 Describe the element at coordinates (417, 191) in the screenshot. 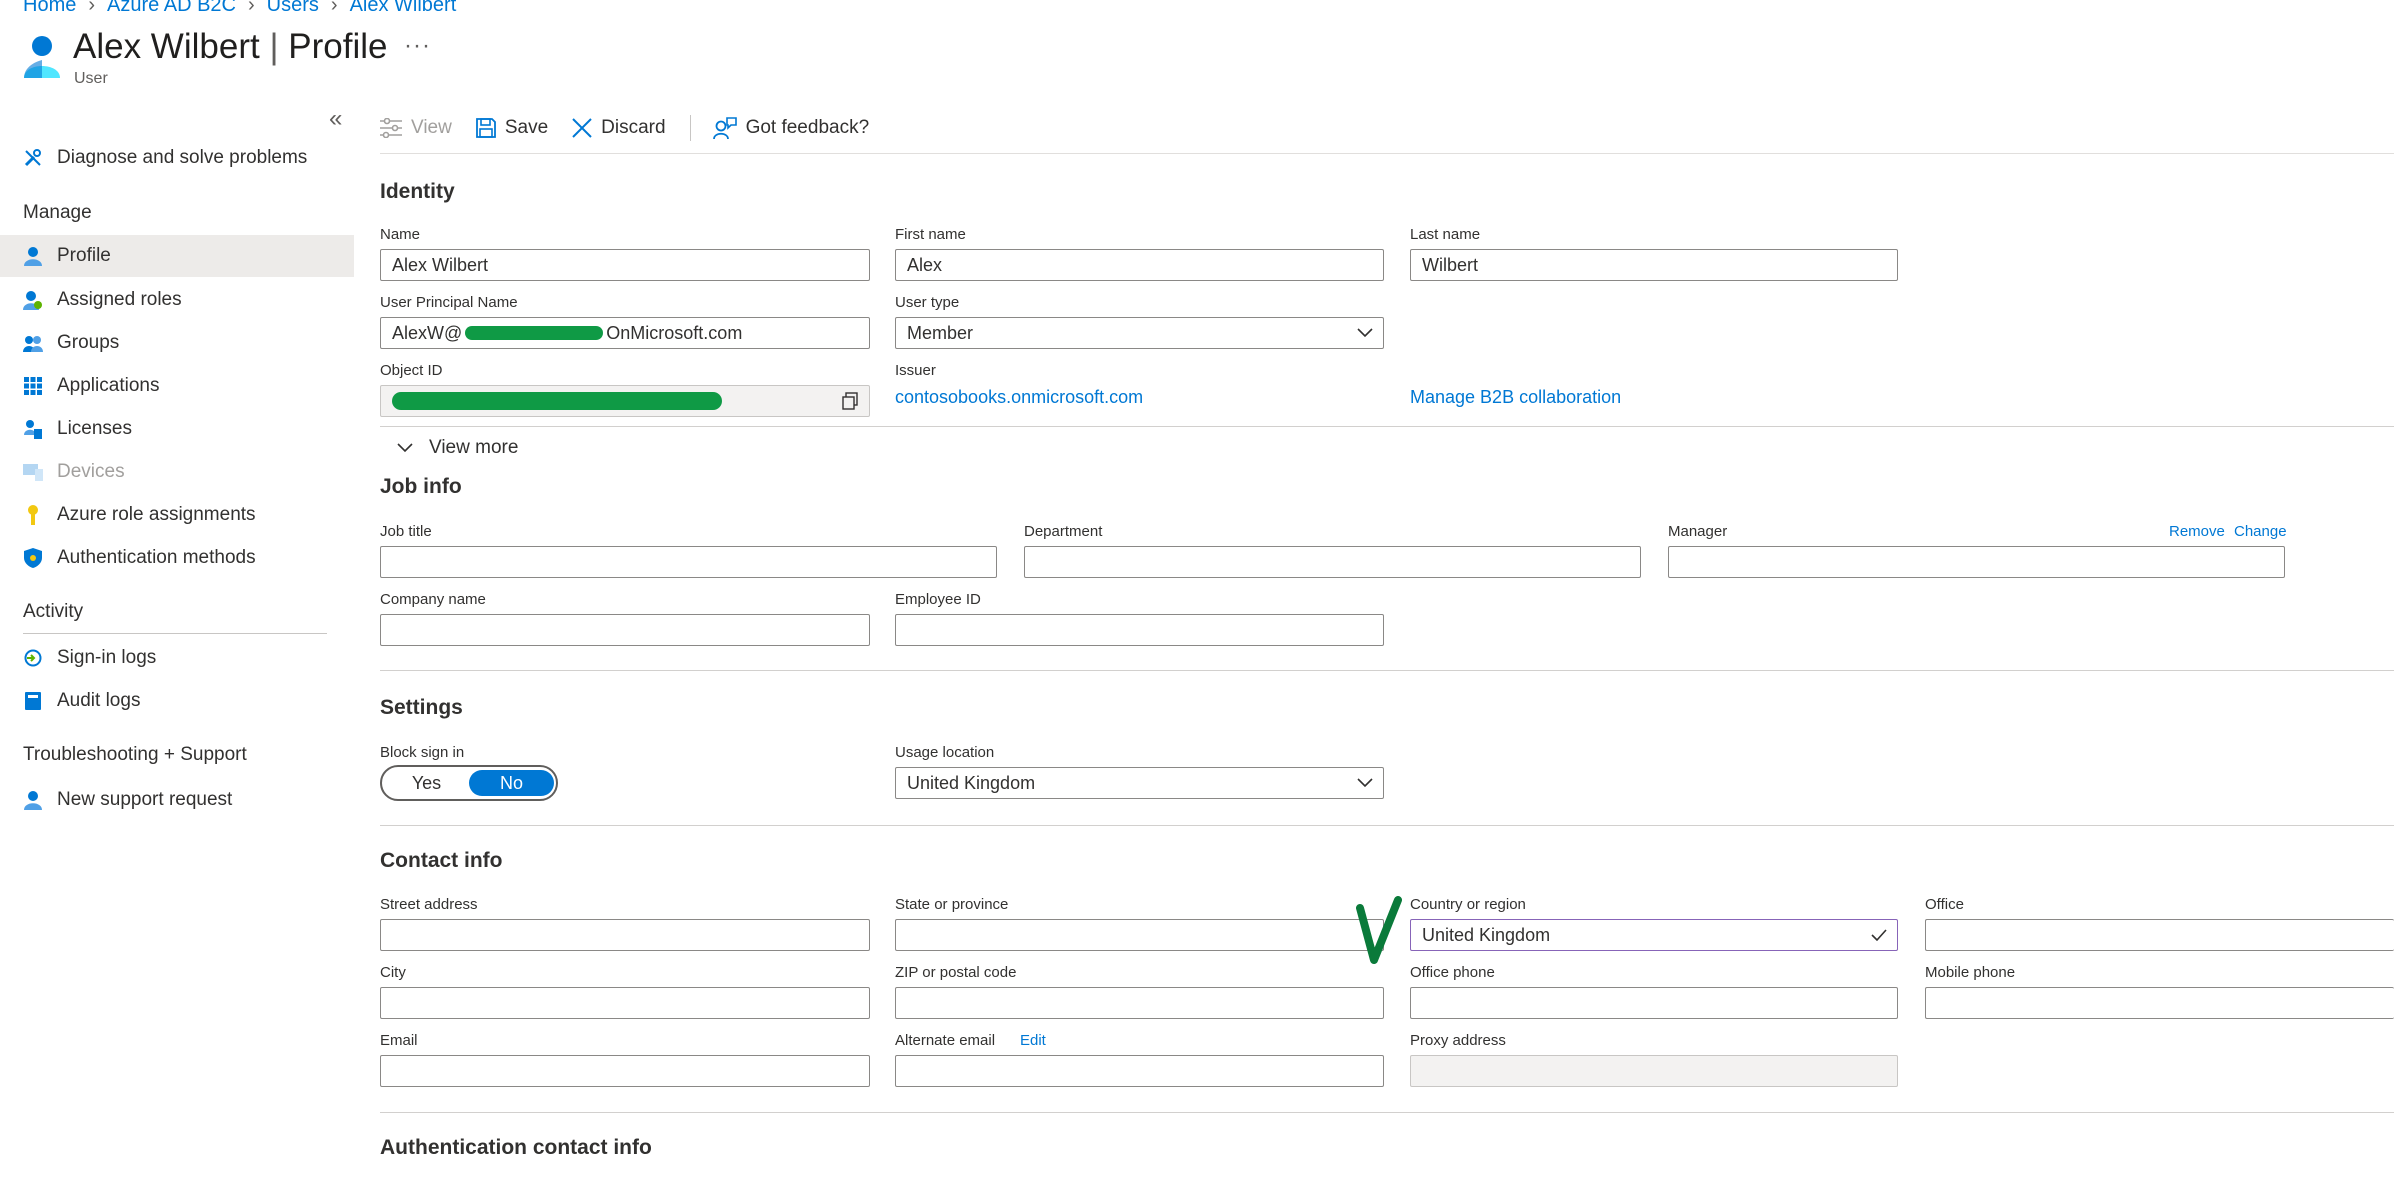

I see `identity-heading: Identity` at that location.